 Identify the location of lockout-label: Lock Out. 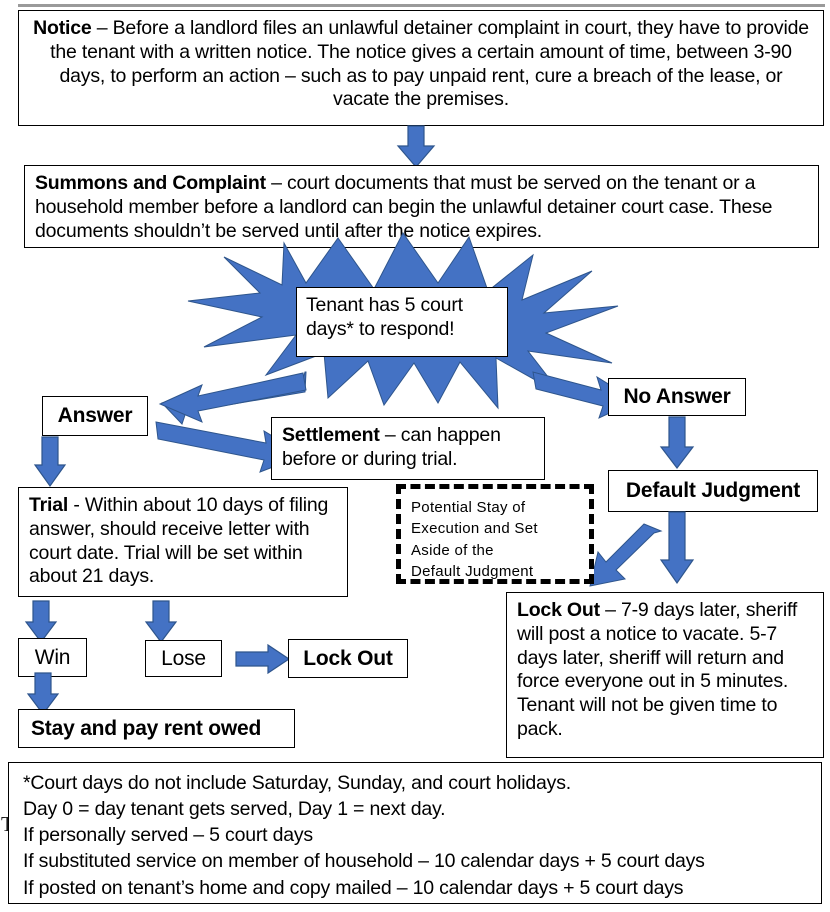
(348, 658).